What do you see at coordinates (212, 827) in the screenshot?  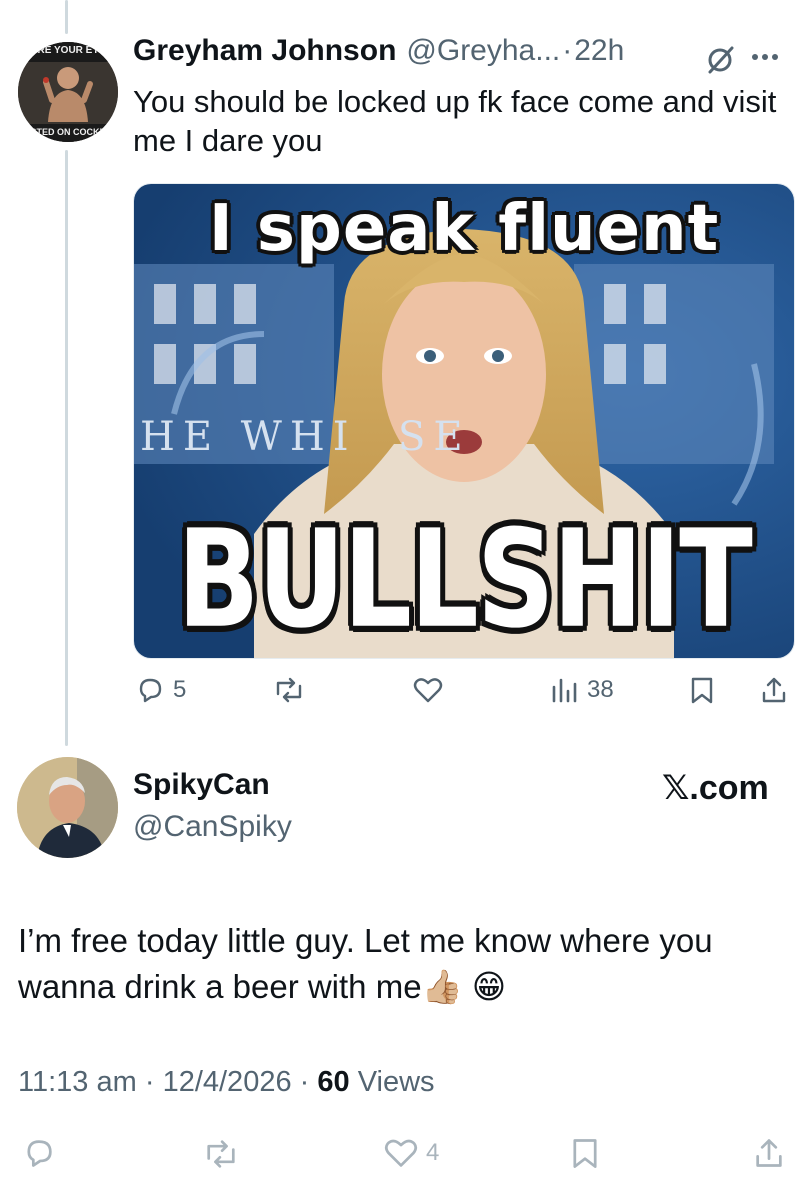 I see `main-handle: @CanSpiky` at bounding box center [212, 827].